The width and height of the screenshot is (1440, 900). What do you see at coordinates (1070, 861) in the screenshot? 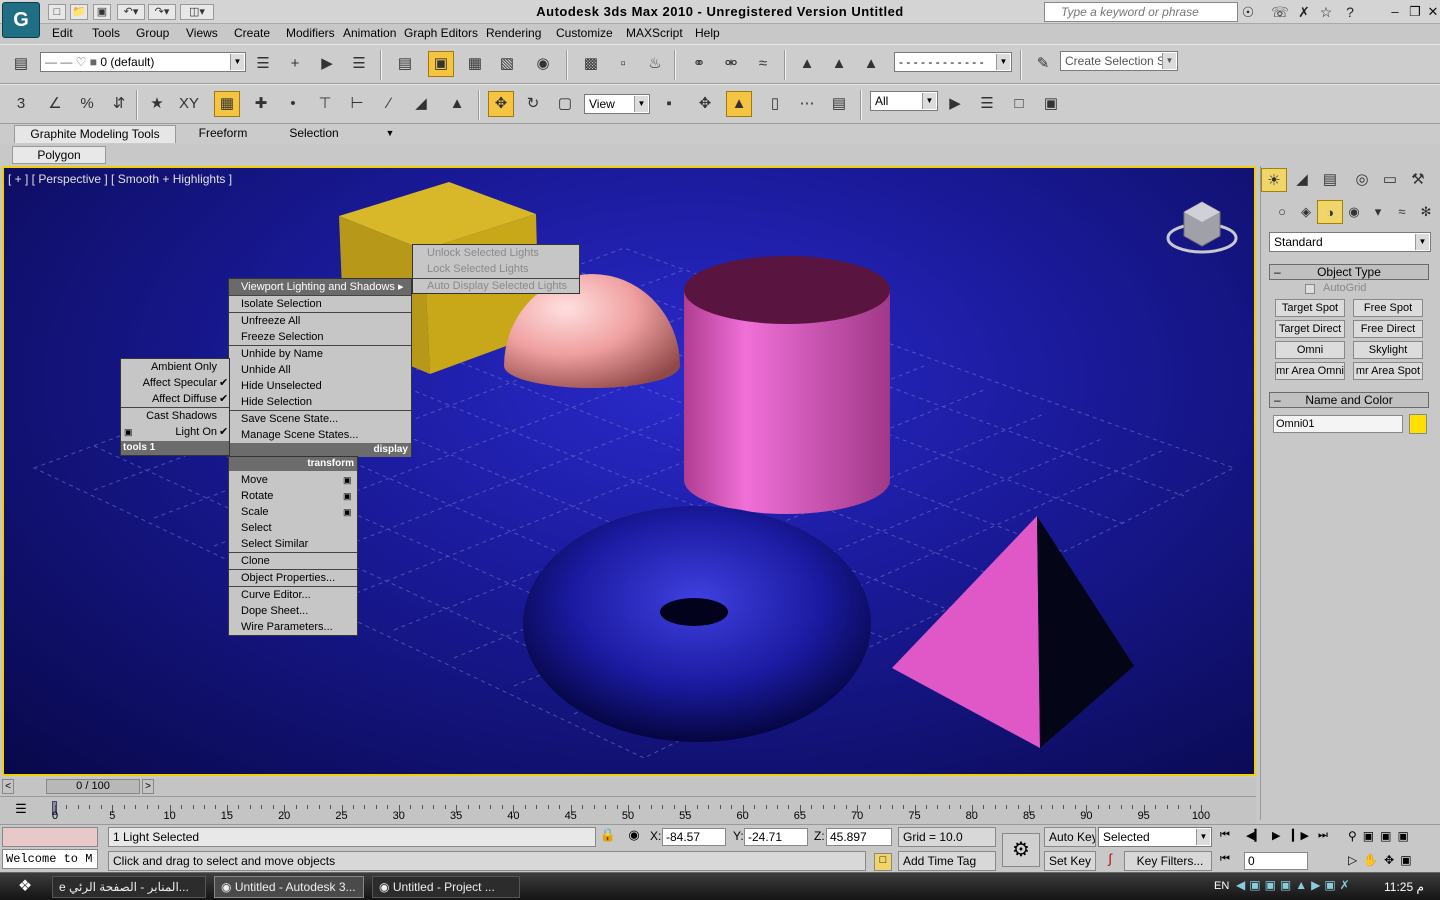
I see `set-key-button: Set Key` at bounding box center [1070, 861].